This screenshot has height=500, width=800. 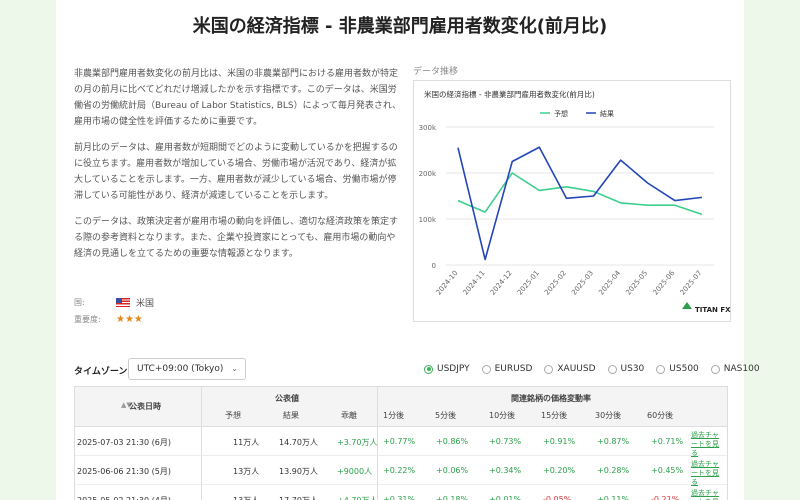 What do you see at coordinates (123, 302) in the screenshot?
I see `us-flag-icon` at bounding box center [123, 302].